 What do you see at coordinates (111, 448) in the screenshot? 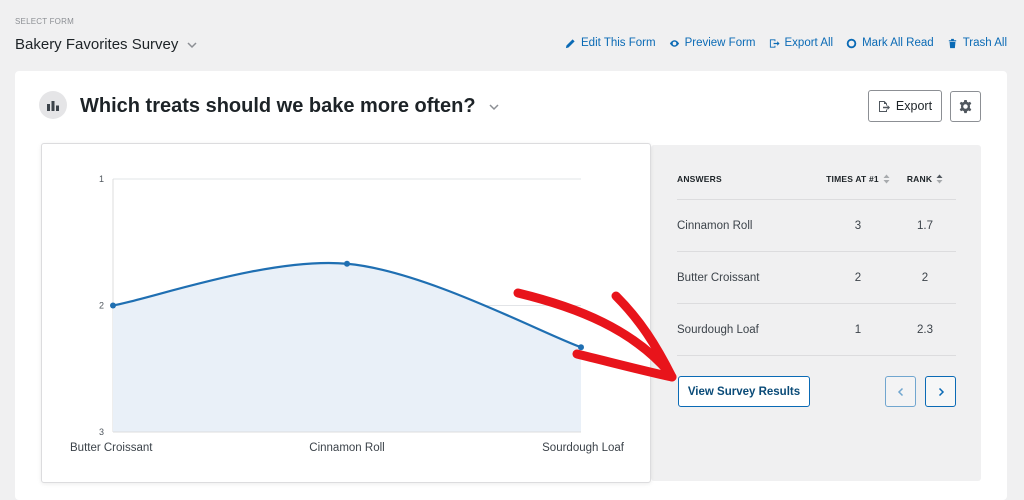
I see `x-tick-label: Butter Croissant` at bounding box center [111, 448].